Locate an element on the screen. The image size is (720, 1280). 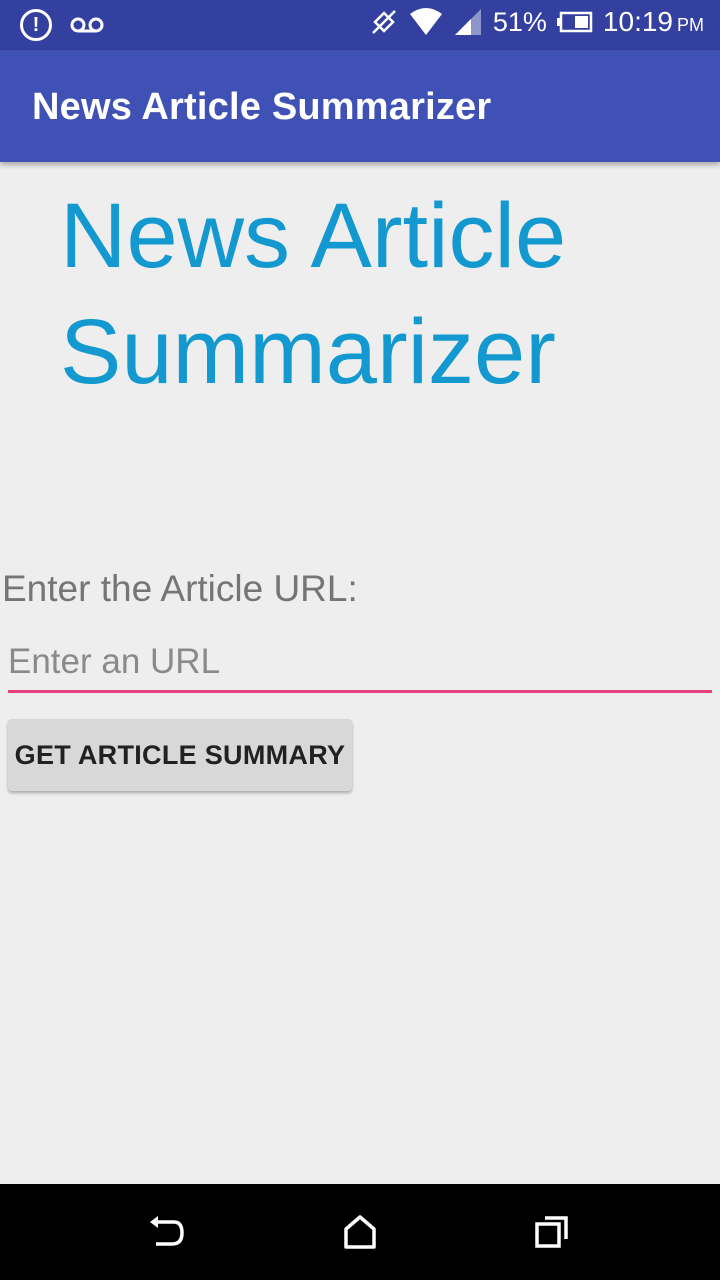
home-button is located at coordinates (360, 1232).